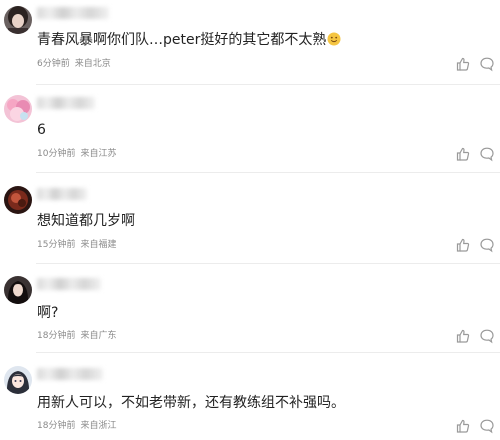  I want to click on comment-text: 青春风暴啊你们队…peter挺好的其它都不太熟, so click(189, 40).